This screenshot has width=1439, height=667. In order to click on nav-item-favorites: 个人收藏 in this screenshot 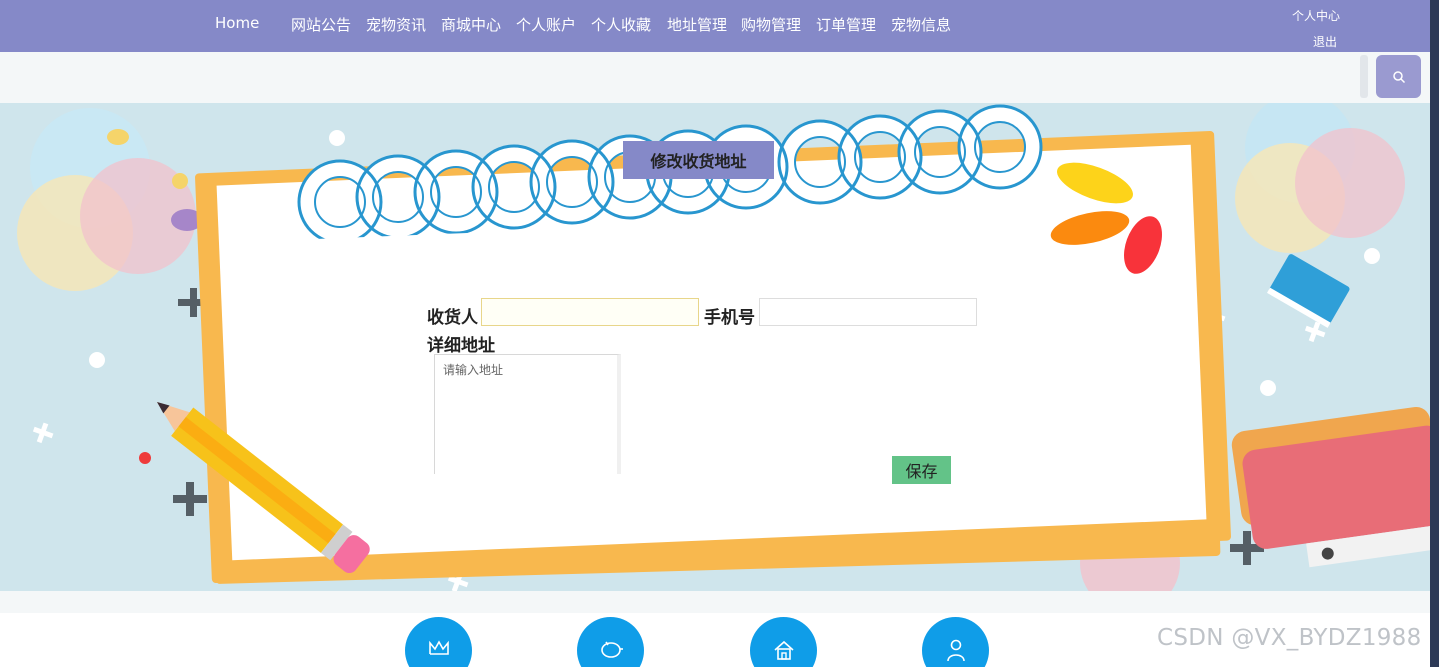, I will do `click(621, 24)`.